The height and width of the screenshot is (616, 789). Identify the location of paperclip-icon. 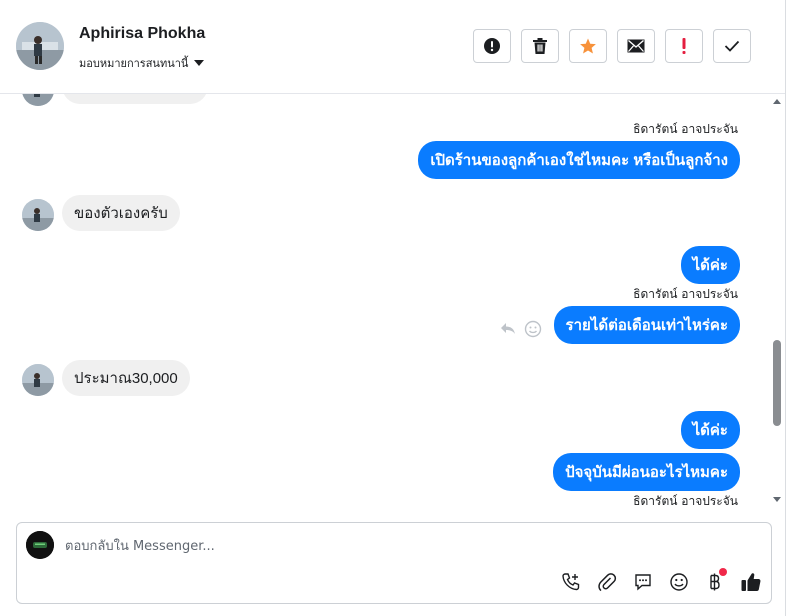
(607, 582).